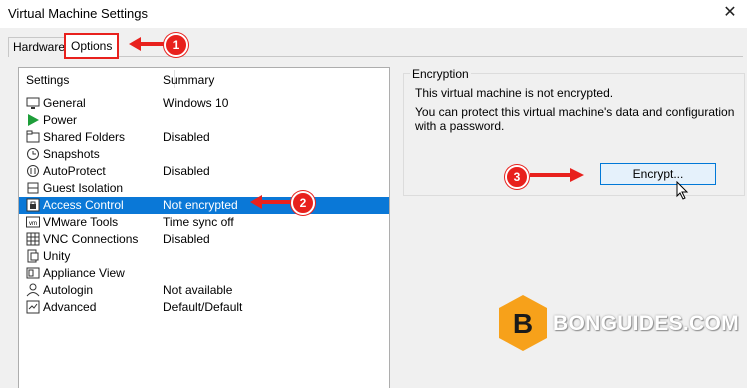  Describe the element at coordinates (60, 120) in the screenshot. I see `settings-row-label: Power` at that location.